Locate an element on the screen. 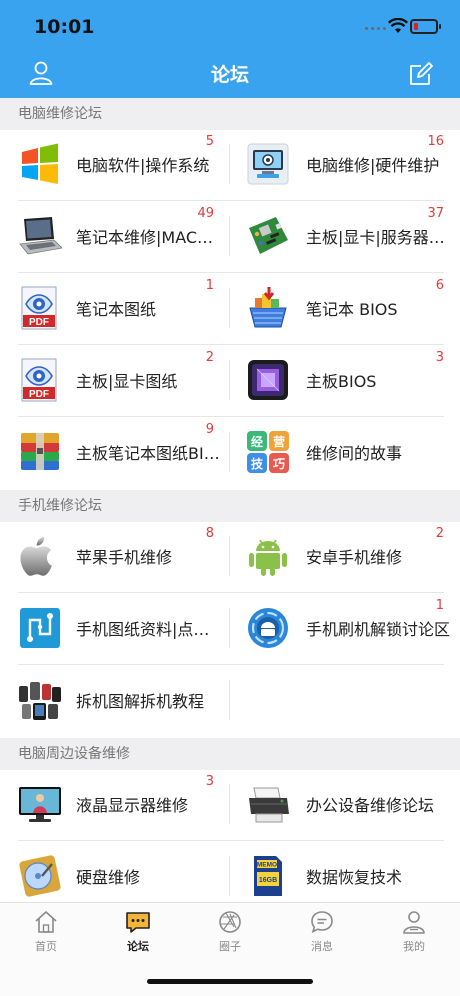 The height and width of the screenshot is (996, 460). android-circle-icon is located at coordinates (268, 628).